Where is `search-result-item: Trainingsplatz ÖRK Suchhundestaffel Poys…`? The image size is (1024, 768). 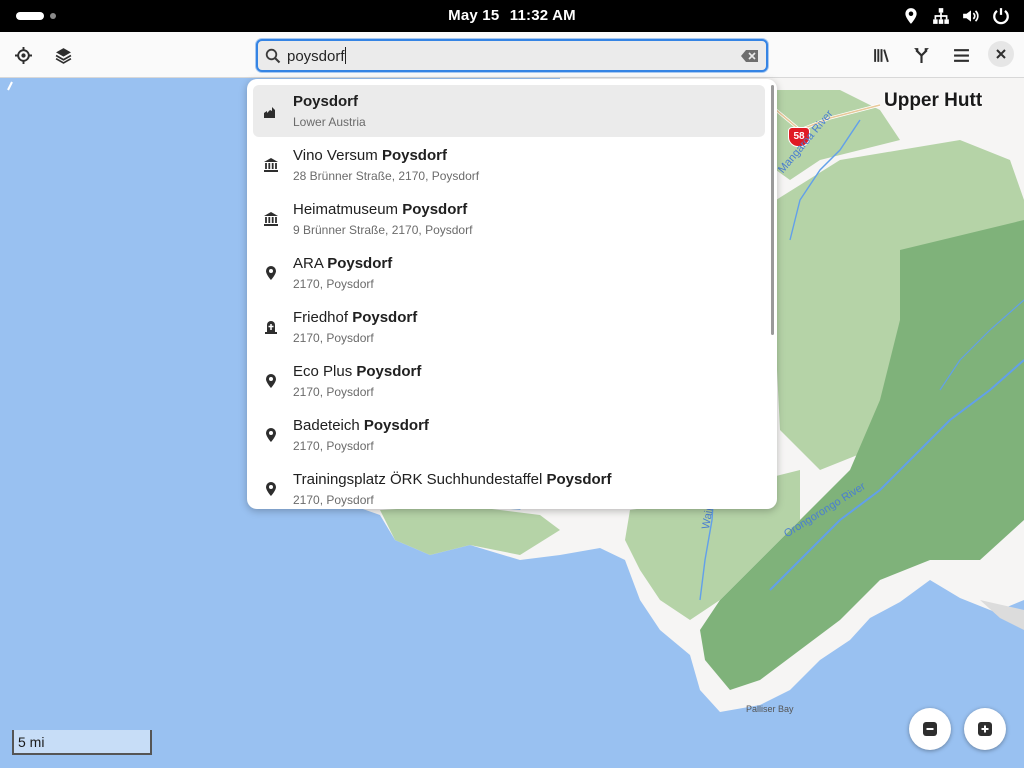 search-result-item: Trainingsplatz ÖRK Suchhundestaffel Poys… is located at coordinates (509, 486).